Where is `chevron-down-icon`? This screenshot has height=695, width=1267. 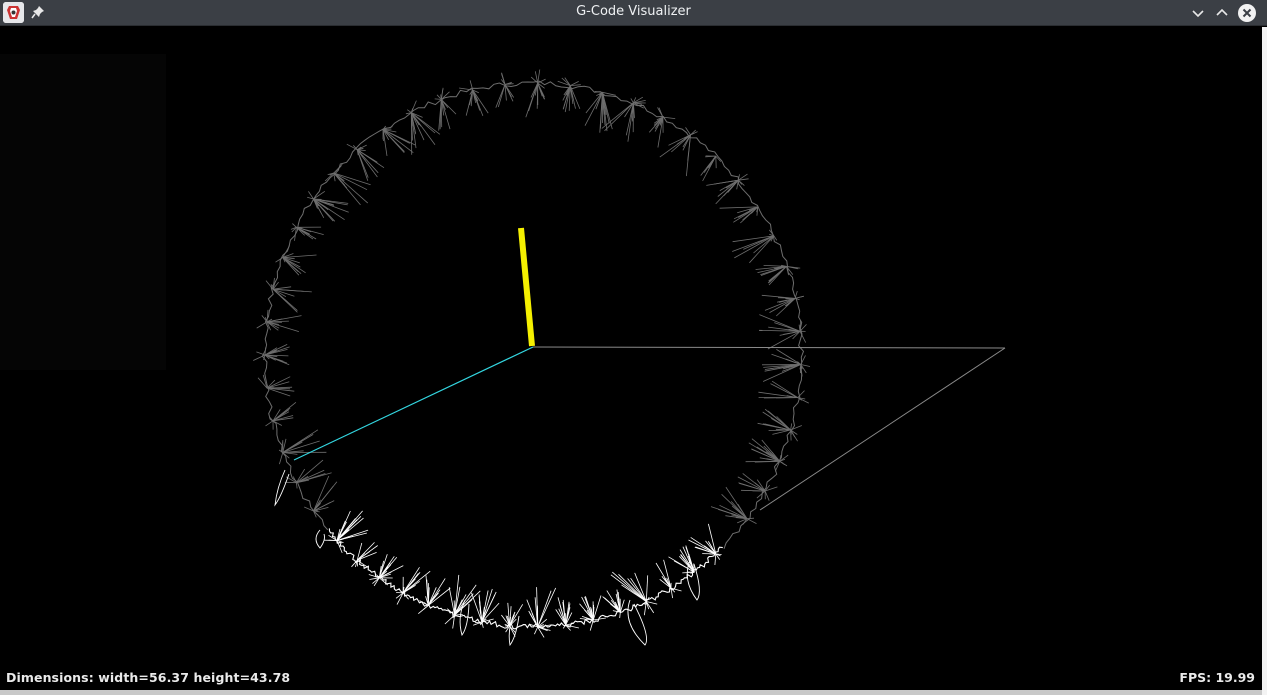 chevron-down-icon is located at coordinates (1198, 13).